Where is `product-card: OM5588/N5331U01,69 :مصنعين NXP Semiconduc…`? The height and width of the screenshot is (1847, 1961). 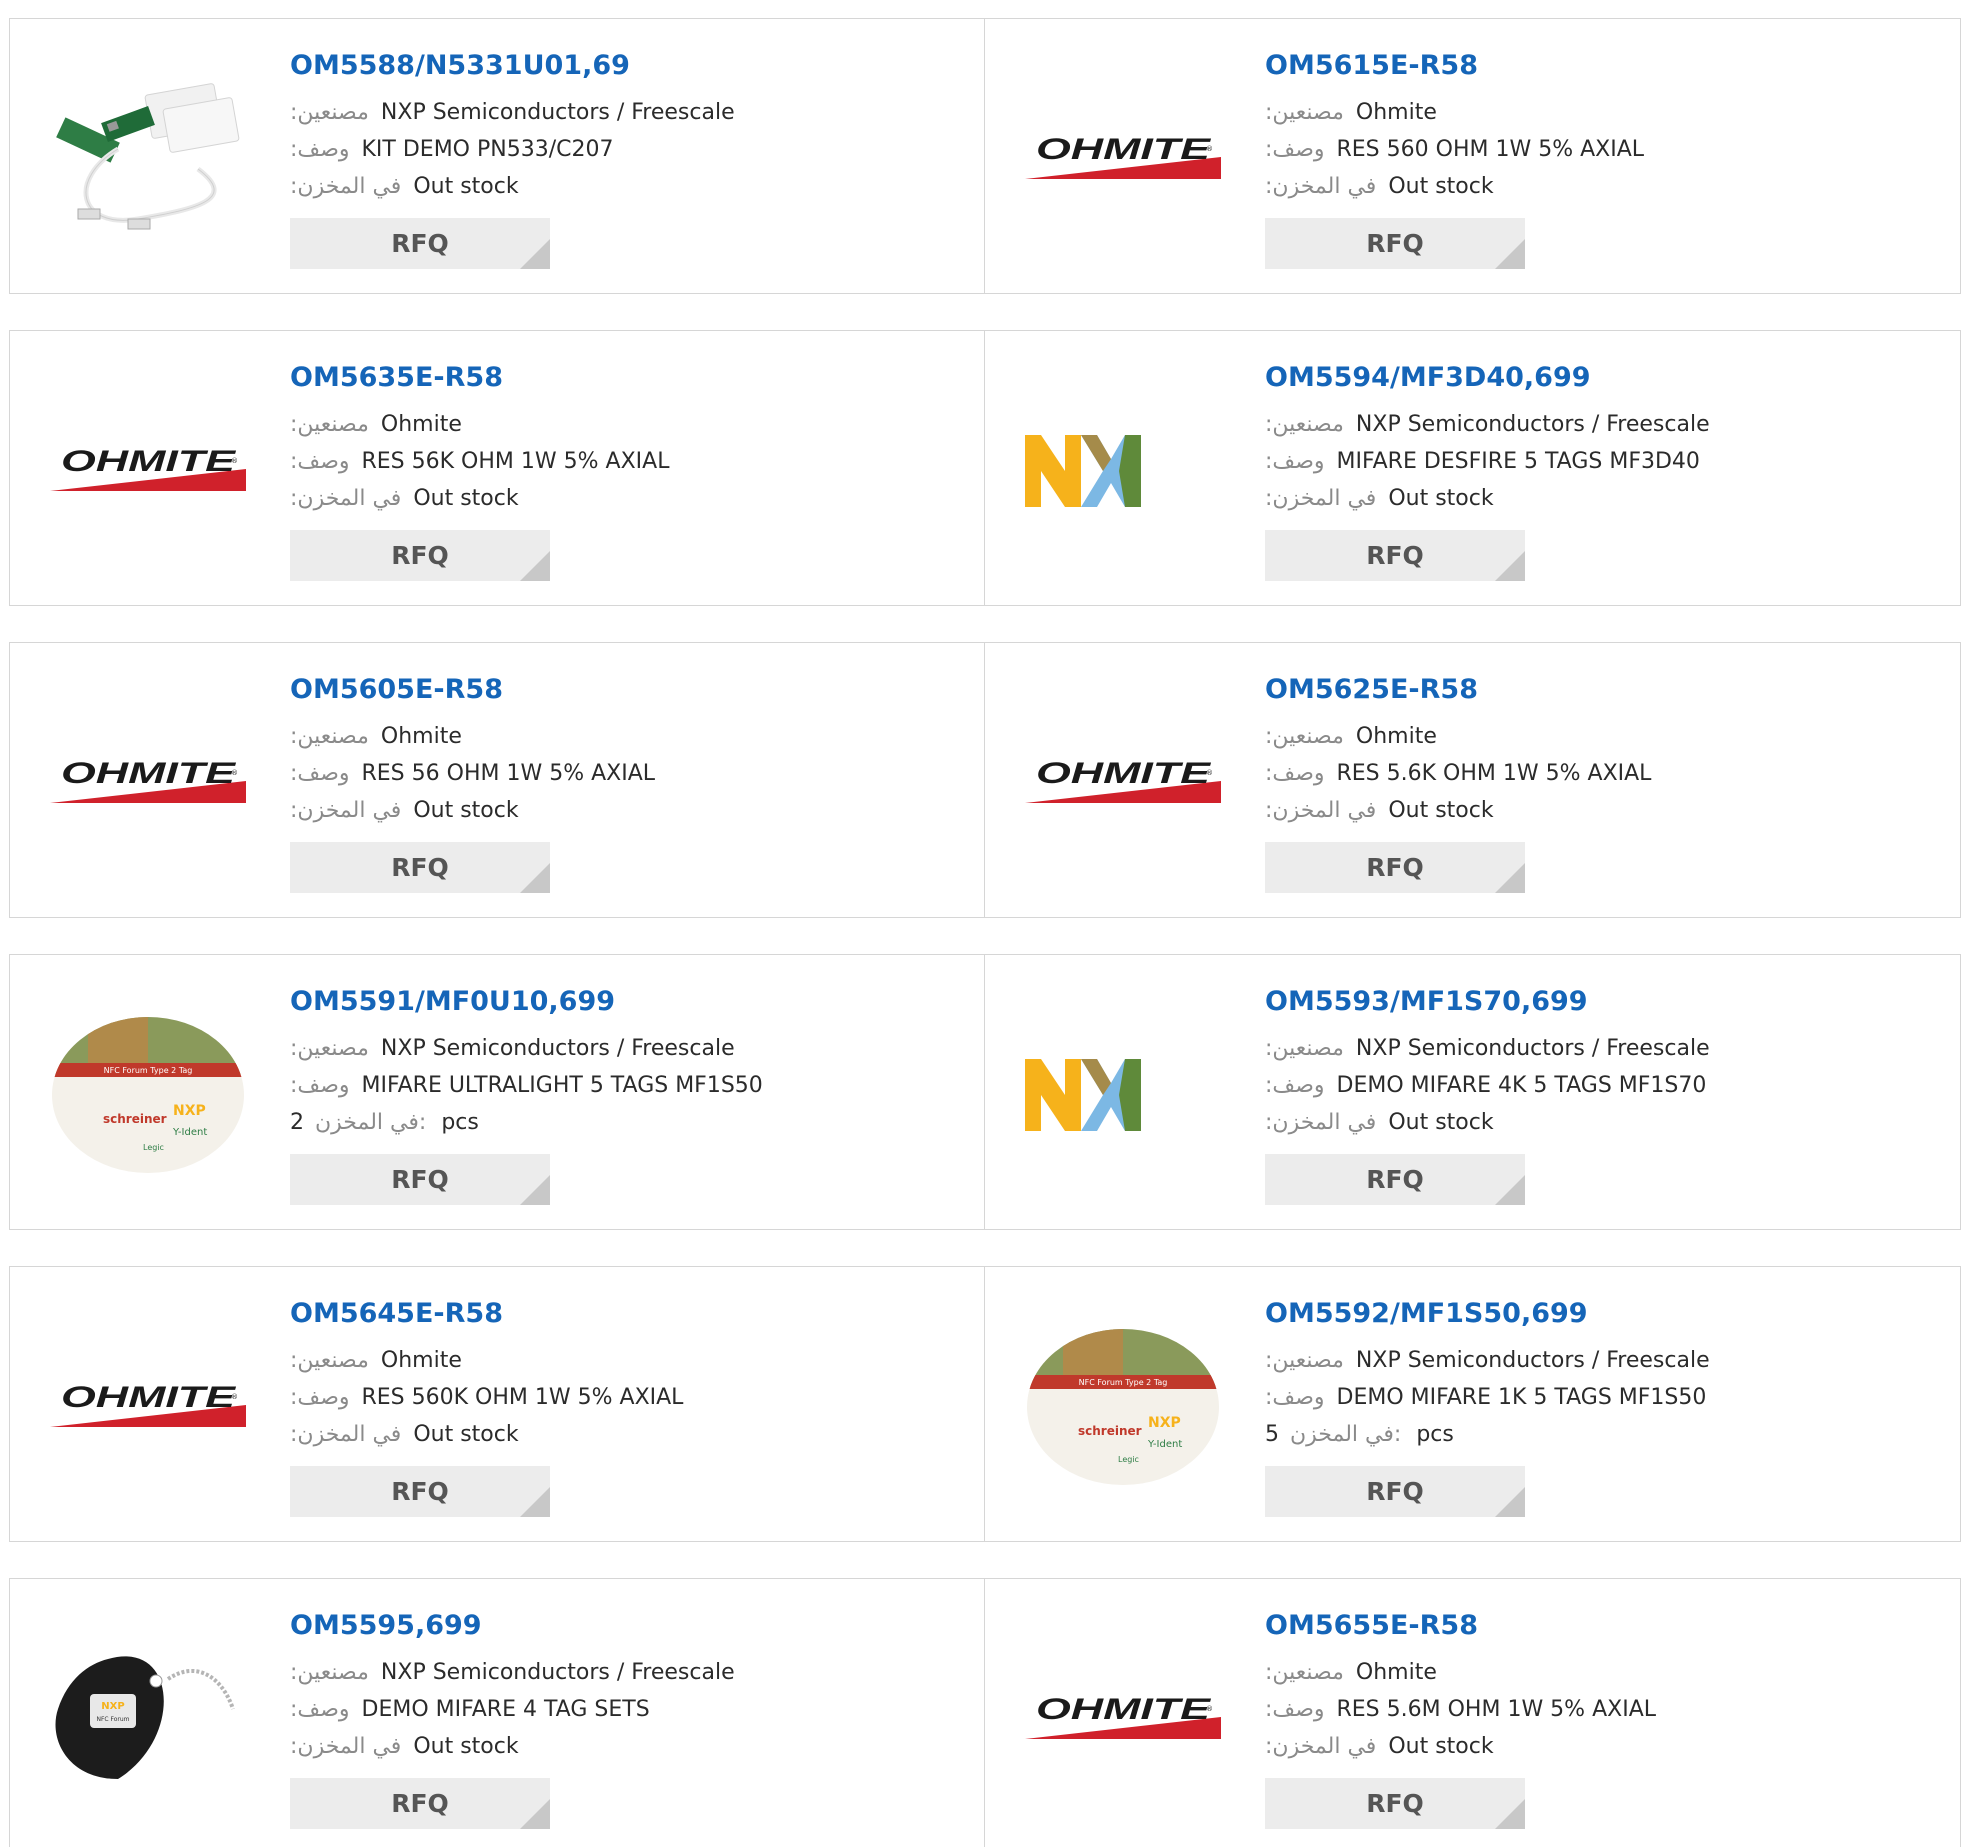 product-card: OM5588/N5331U01,69 :مصنعين NXP Semiconduc… is located at coordinates (497, 156).